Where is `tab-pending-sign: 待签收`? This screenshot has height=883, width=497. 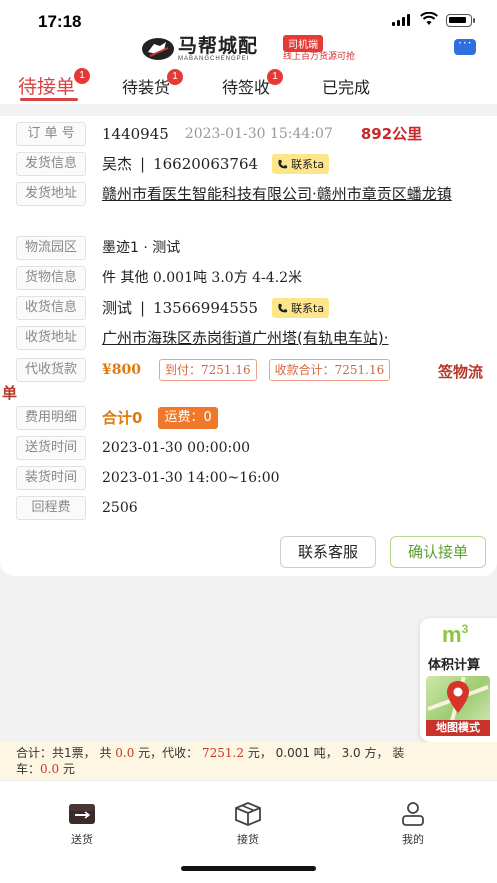
tab-pending-sign: 待签收 is located at coordinates (246, 86).